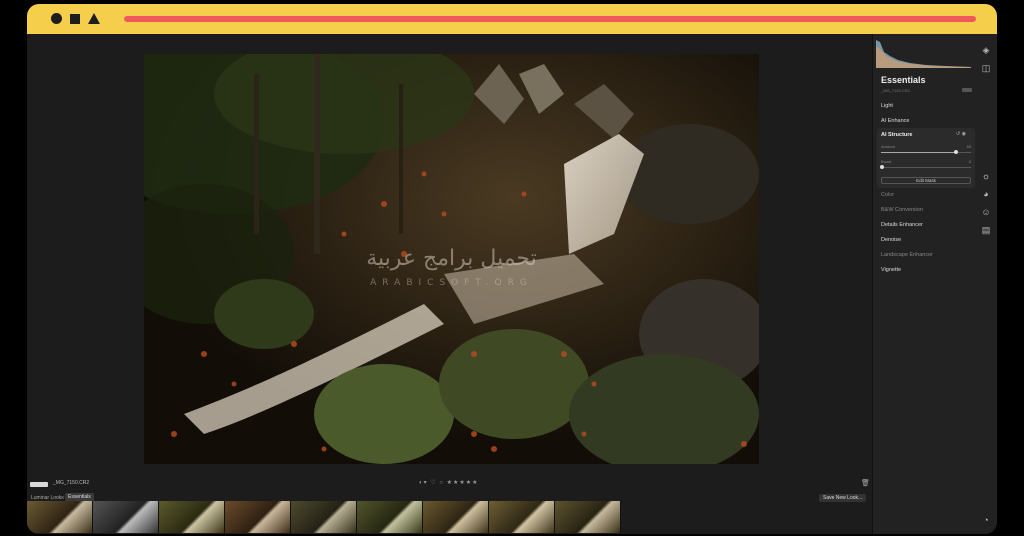  I want to click on amount-value: 83, so click(968, 146).